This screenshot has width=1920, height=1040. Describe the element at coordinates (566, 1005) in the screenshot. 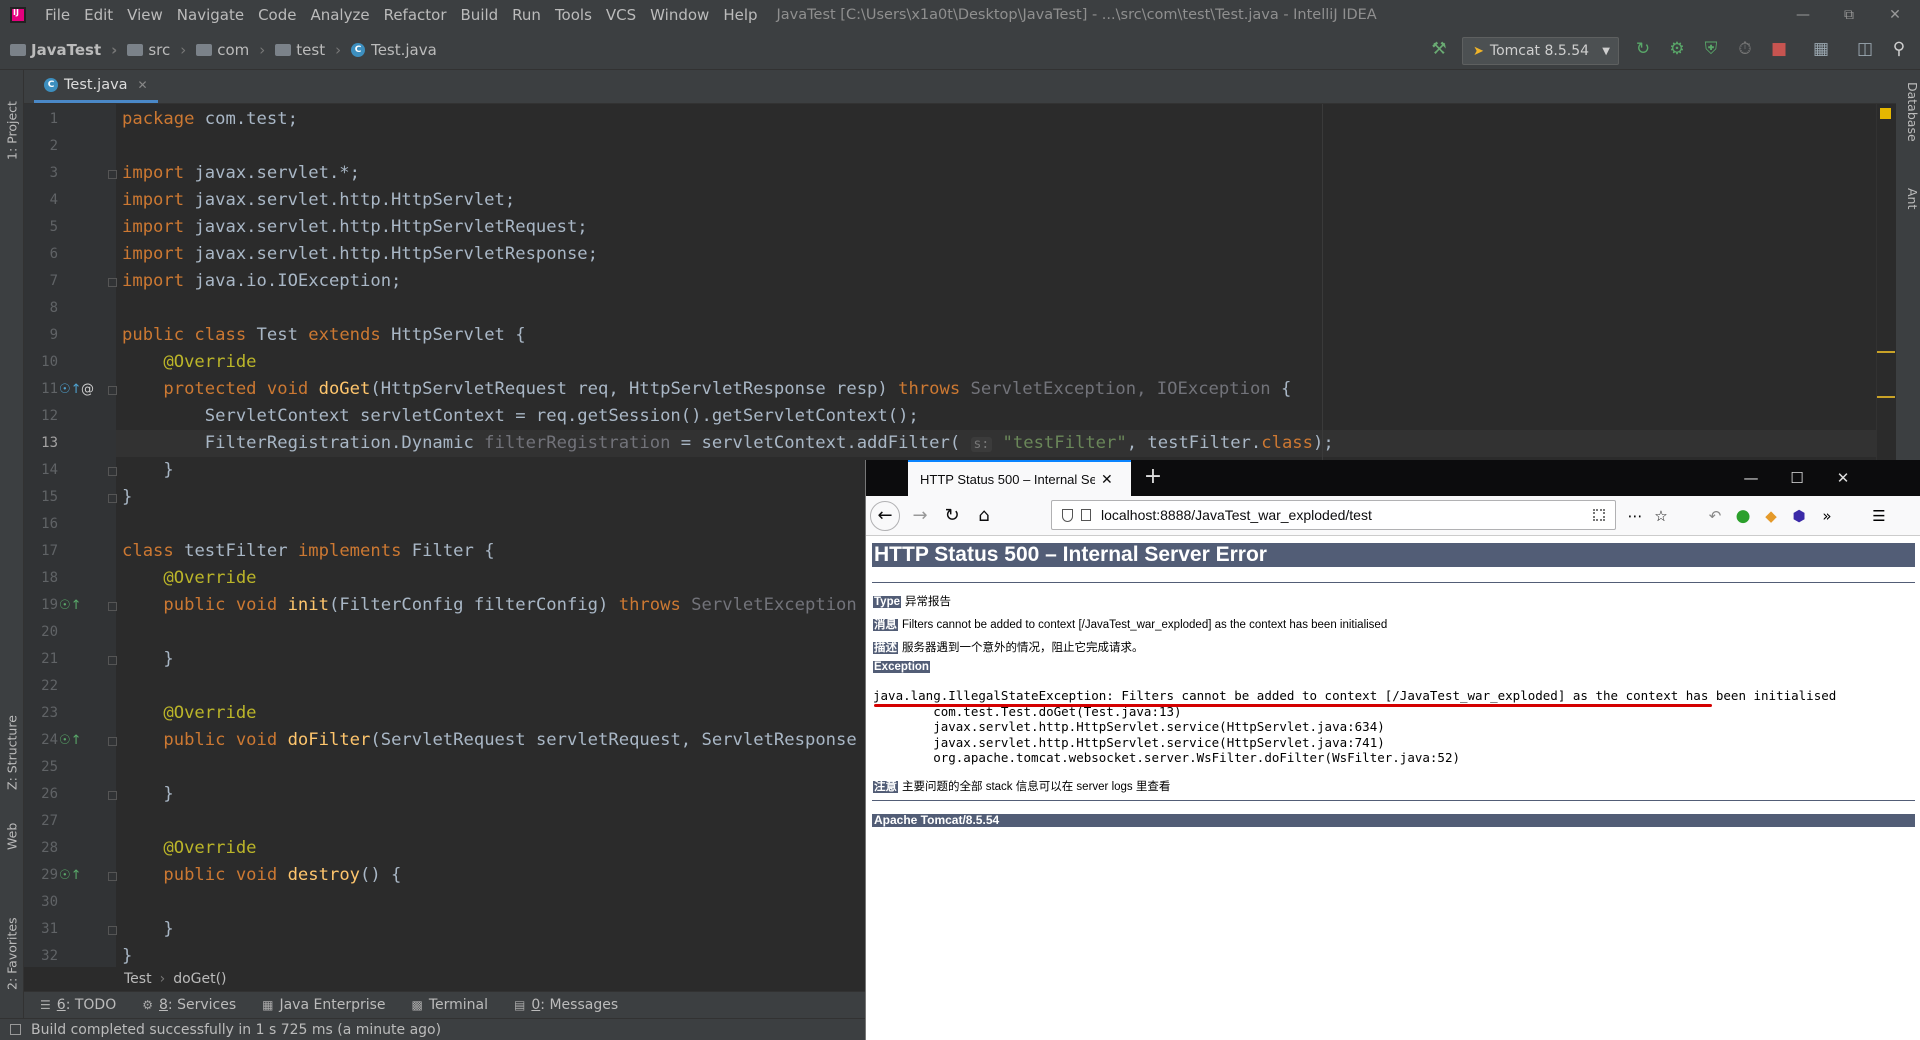

I see `tool-window-messages: ▤ 0: Messages` at that location.